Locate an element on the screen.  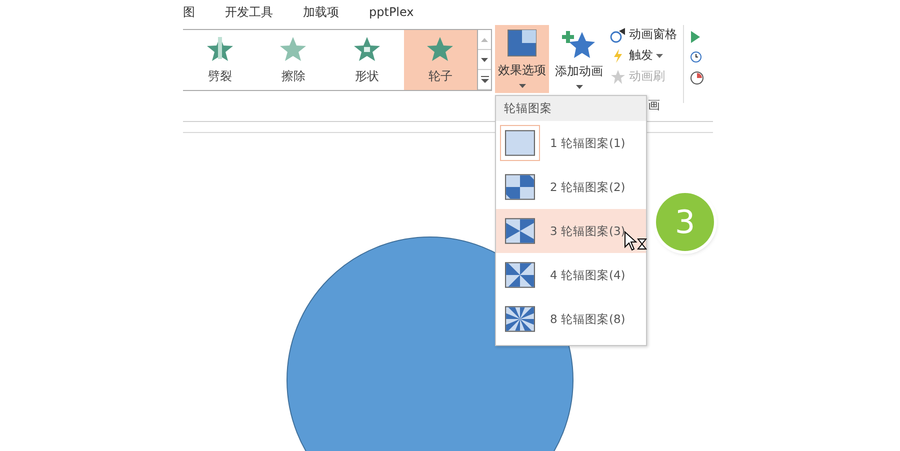
play-icon is located at coordinates (695, 37).